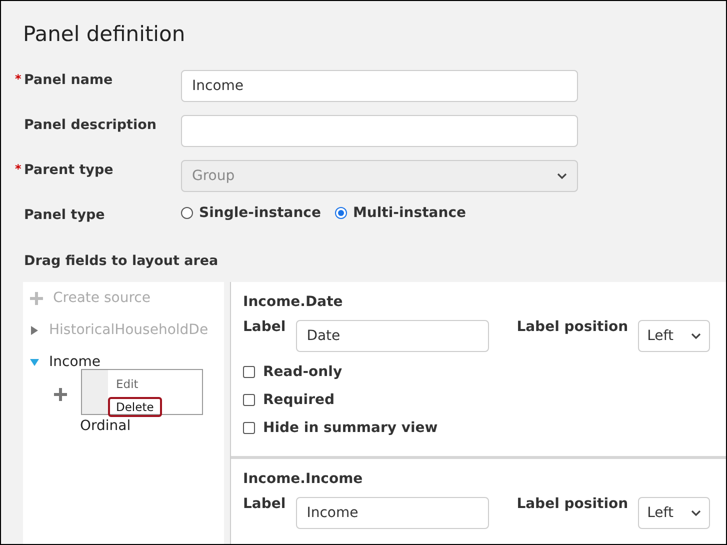  What do you see at coordinates (135, 407) in the screenshot?
I see `menu-item: Delete` at bounding box center [135, 407].